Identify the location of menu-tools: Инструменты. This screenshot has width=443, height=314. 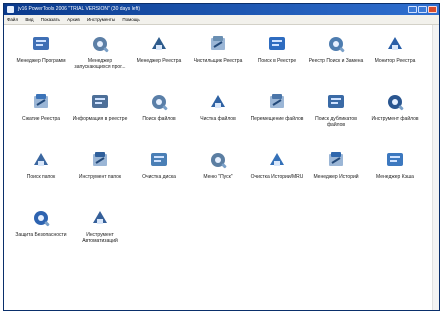
(101, 19).